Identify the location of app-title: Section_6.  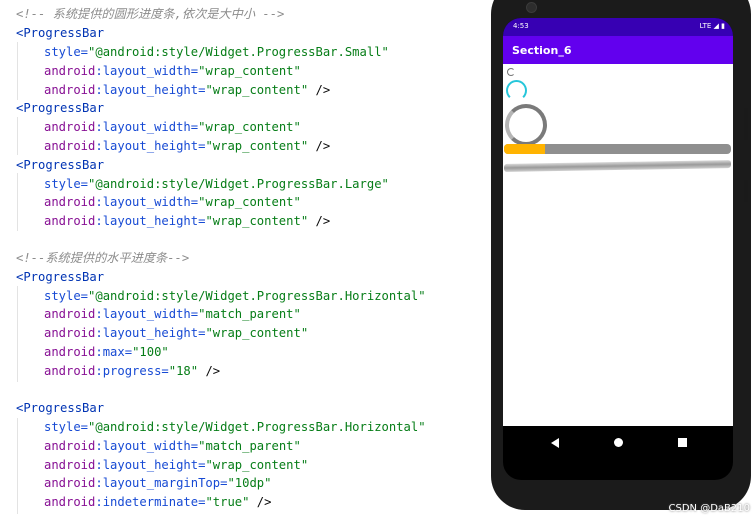
(542, 50).